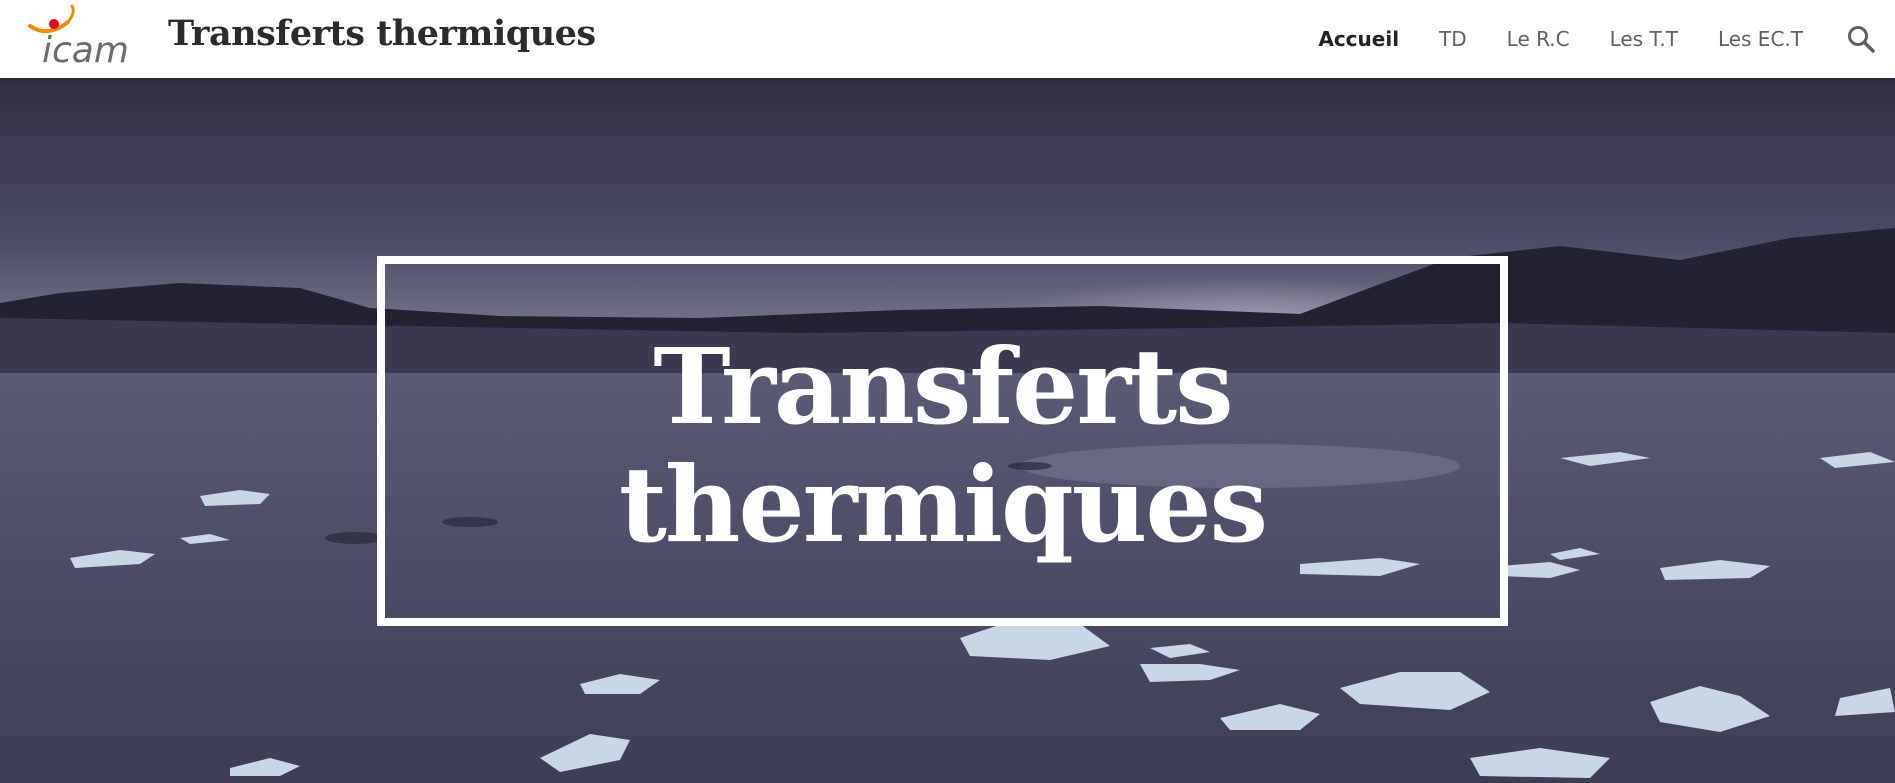  I want to click on nav-item-le-rc: Le R.C, so click(1538, 39).